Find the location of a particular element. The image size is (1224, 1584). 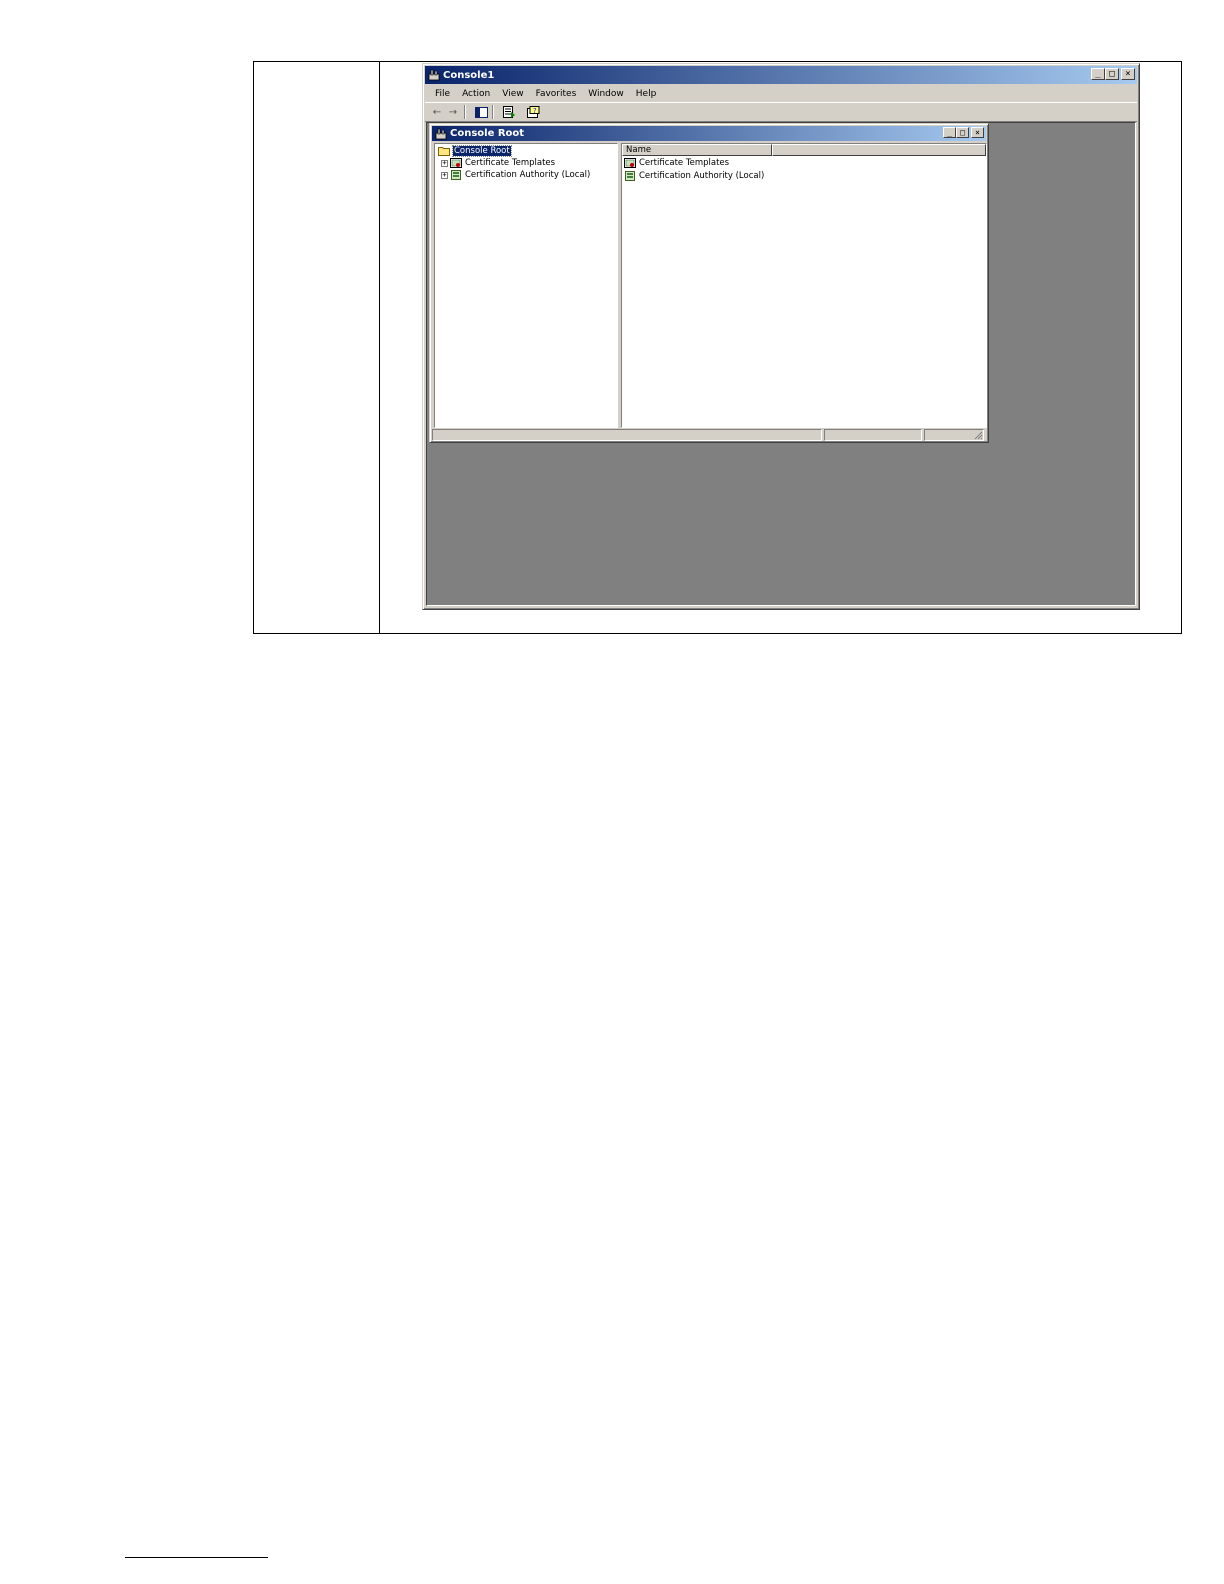

folder-icon is located at coordinates (444, 151).